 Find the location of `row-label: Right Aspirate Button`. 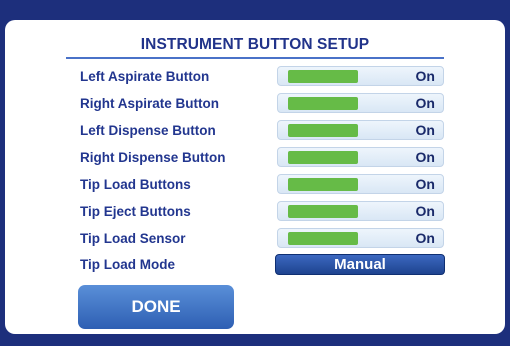

row-label: Right Aspirate Button is located at coordinates (149, 103).